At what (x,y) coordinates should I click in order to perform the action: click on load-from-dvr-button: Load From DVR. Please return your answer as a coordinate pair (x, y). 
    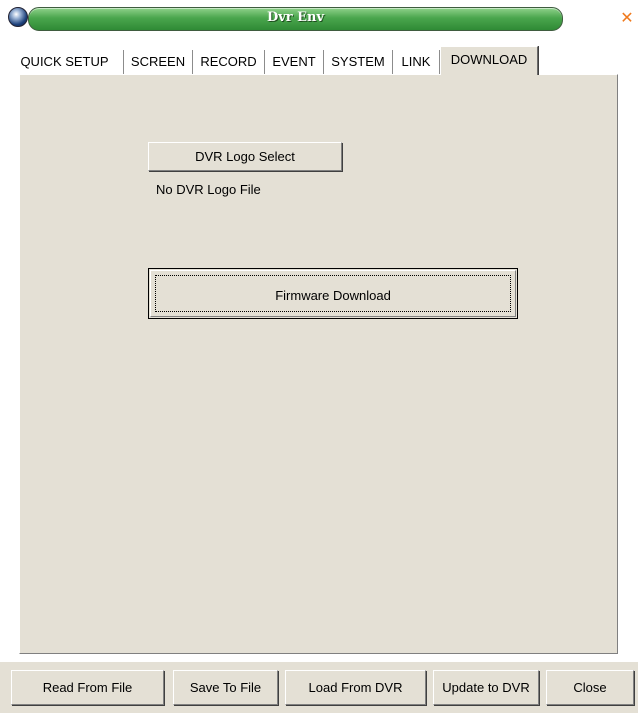
    Looking at the image, I should click on (355, 687).